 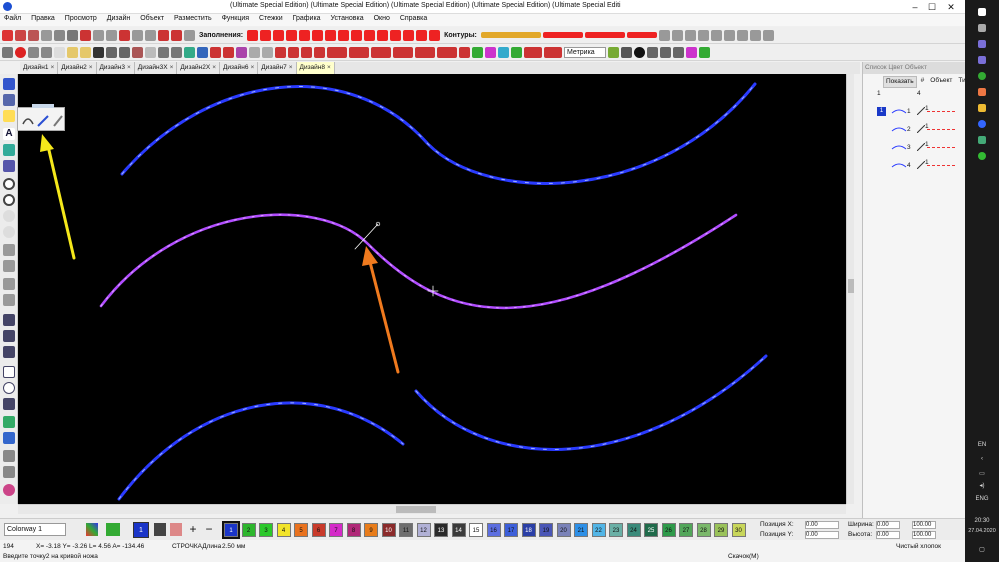 What do you see at coordinates (9, 100) in the screenshot?
I see `node-edit-icon` at bounding box center [9, 100].